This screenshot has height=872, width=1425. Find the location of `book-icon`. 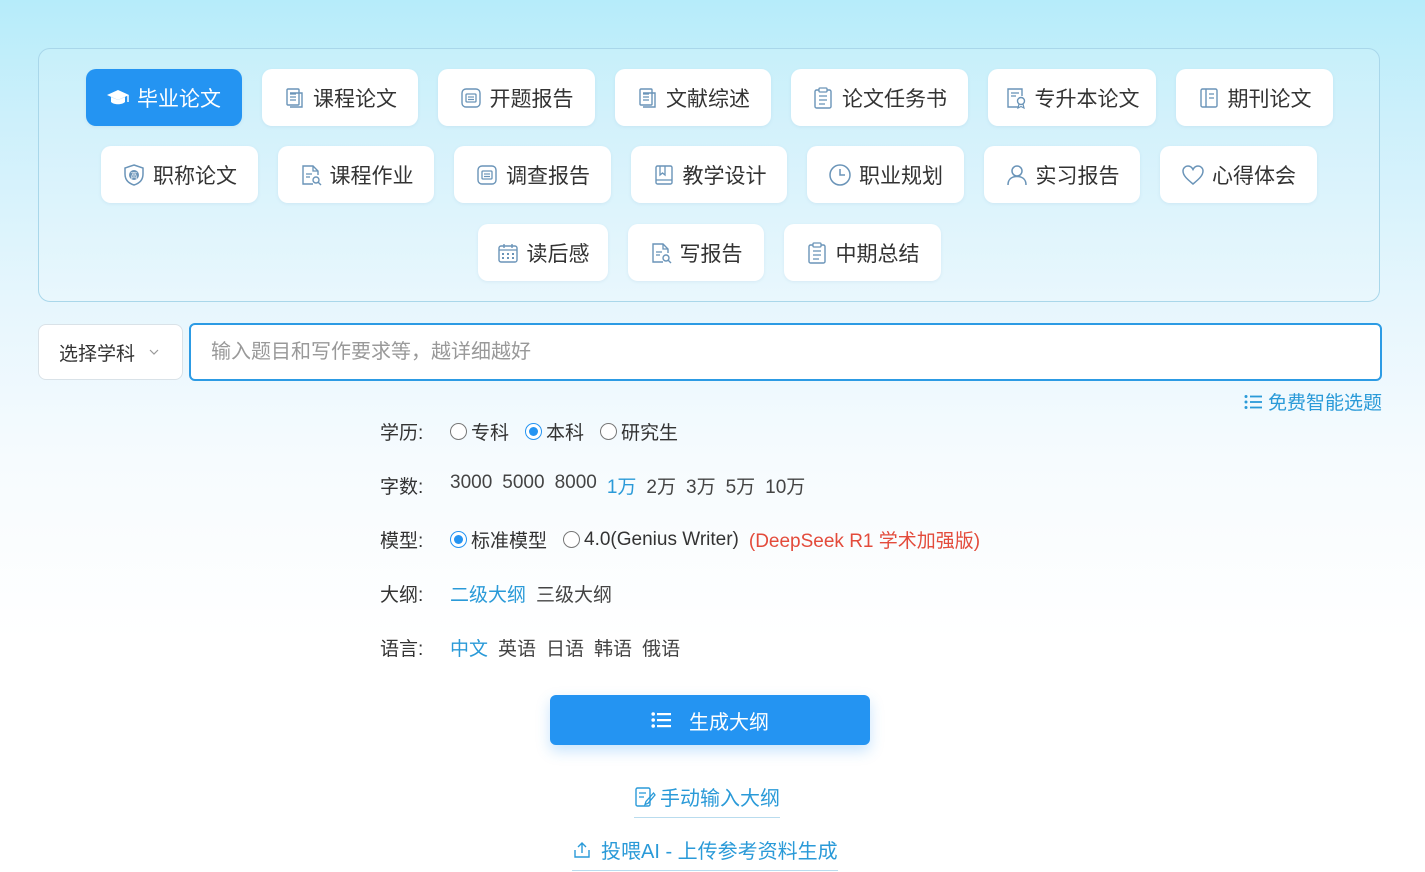

book-icon is located at coordinates (663, 174).